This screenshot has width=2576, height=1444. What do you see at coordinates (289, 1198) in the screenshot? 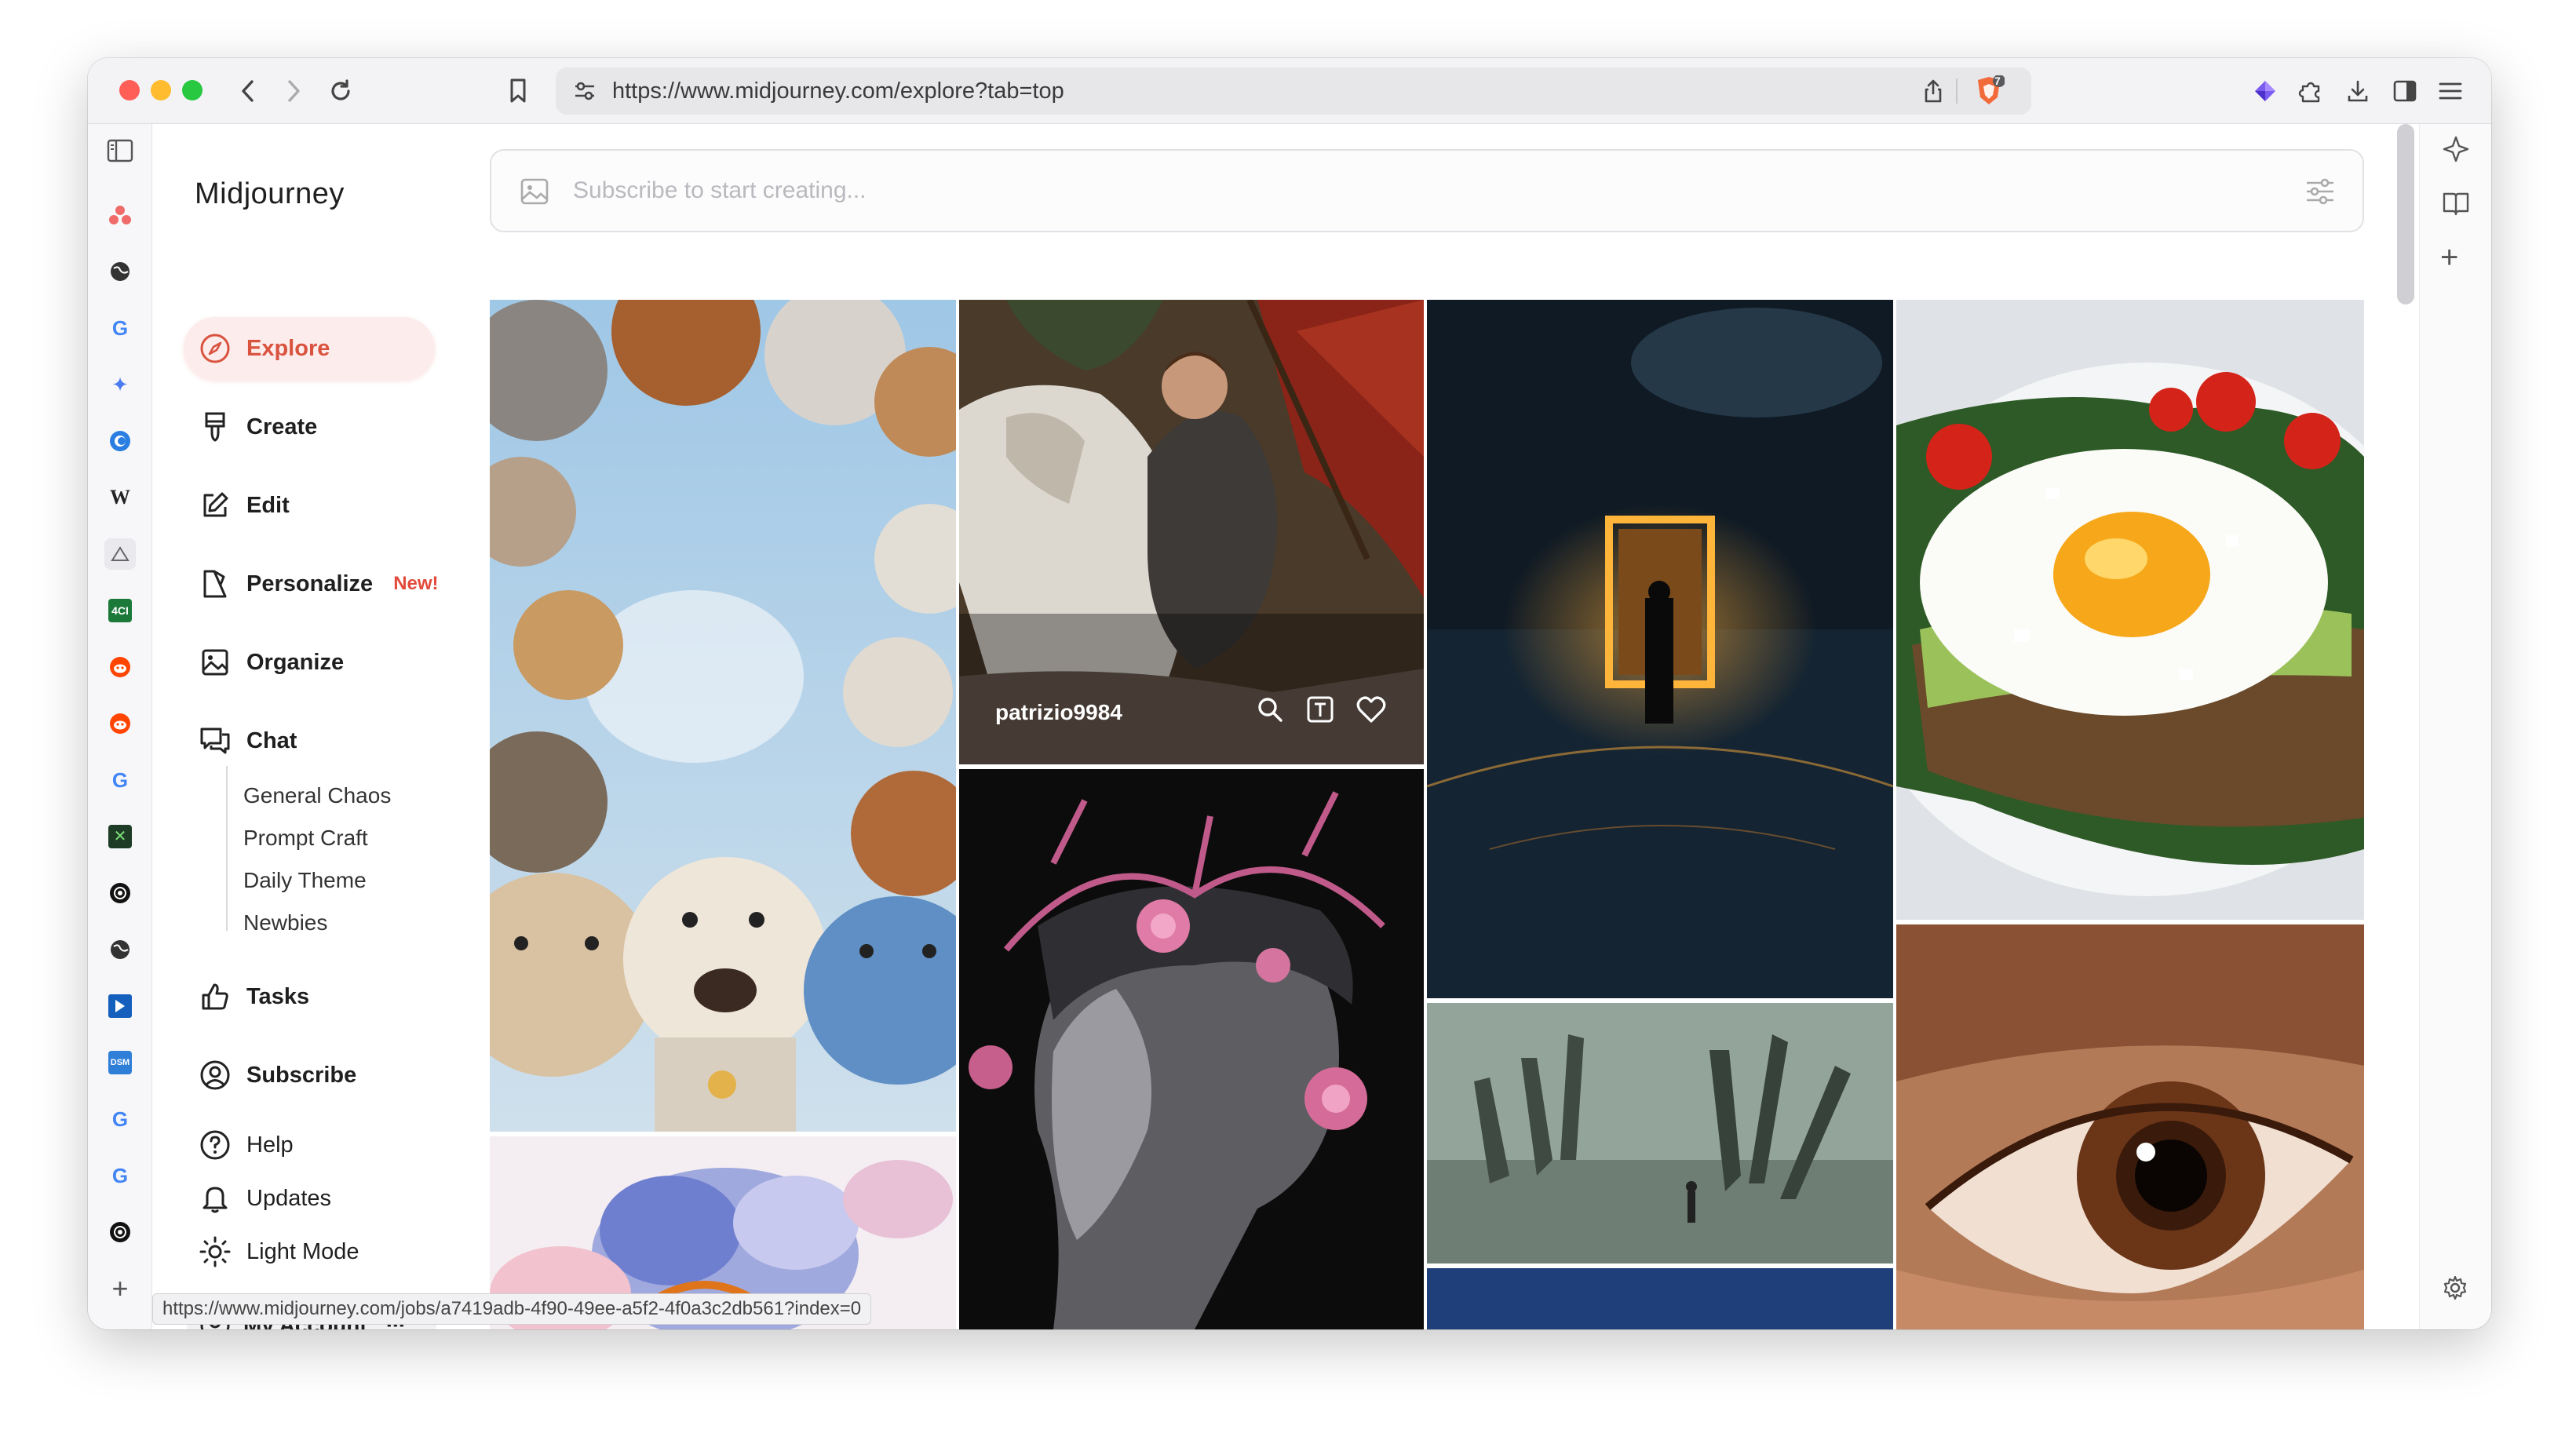
I see `nav-updates-label: Updates` at bounding box center [289, 1198].